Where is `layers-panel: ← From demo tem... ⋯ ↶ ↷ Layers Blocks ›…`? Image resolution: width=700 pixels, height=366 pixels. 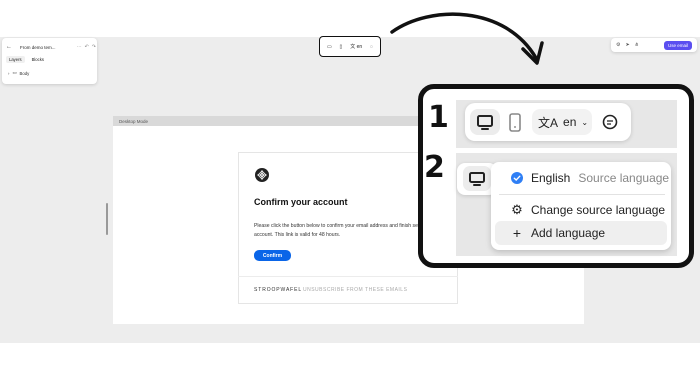
layers-panel: ← From demo tem... ⋯ ↶ ↷ Layers Blocks ›… is located at coordinates (49, 61).